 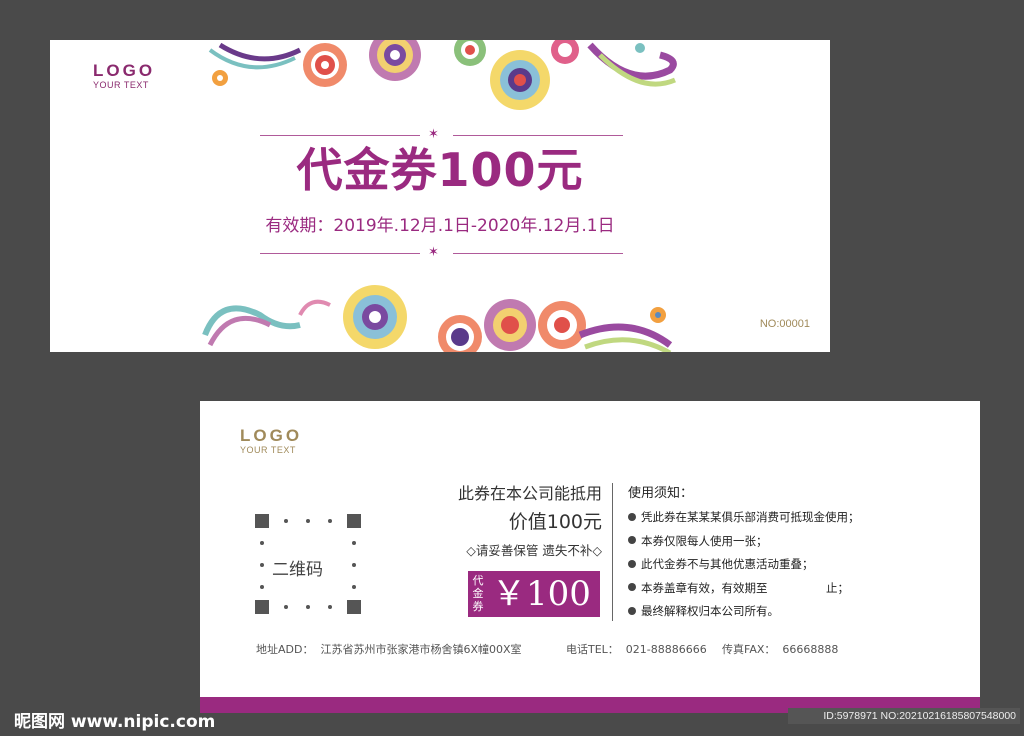 What do you see at coordinates (555, 522) in the screenshot?
I see `value-text: 价值100元` at bounding box center [555, 522].